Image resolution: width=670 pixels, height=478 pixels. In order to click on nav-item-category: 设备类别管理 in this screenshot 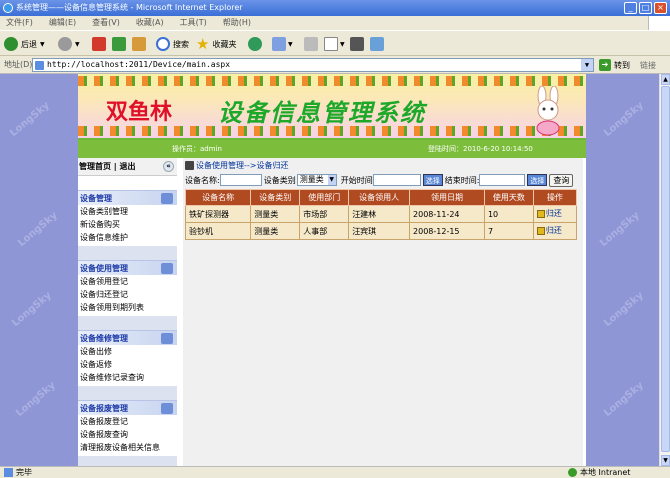, I will do `click(127, 211)`.